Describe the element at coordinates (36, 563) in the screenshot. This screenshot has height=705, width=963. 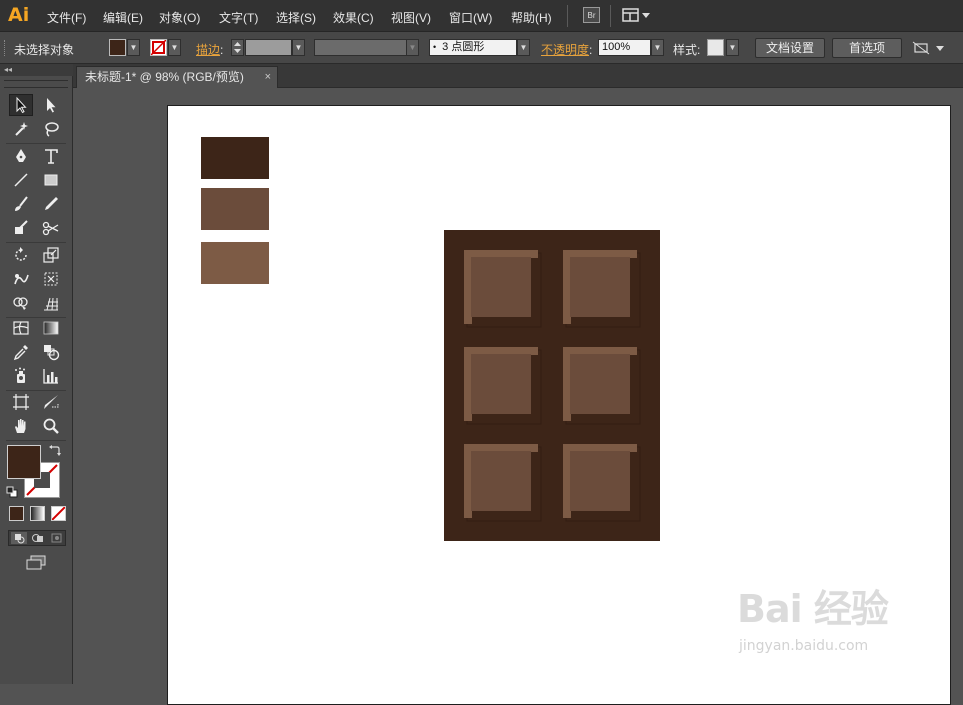
I see `screen-mode-button` at that location.